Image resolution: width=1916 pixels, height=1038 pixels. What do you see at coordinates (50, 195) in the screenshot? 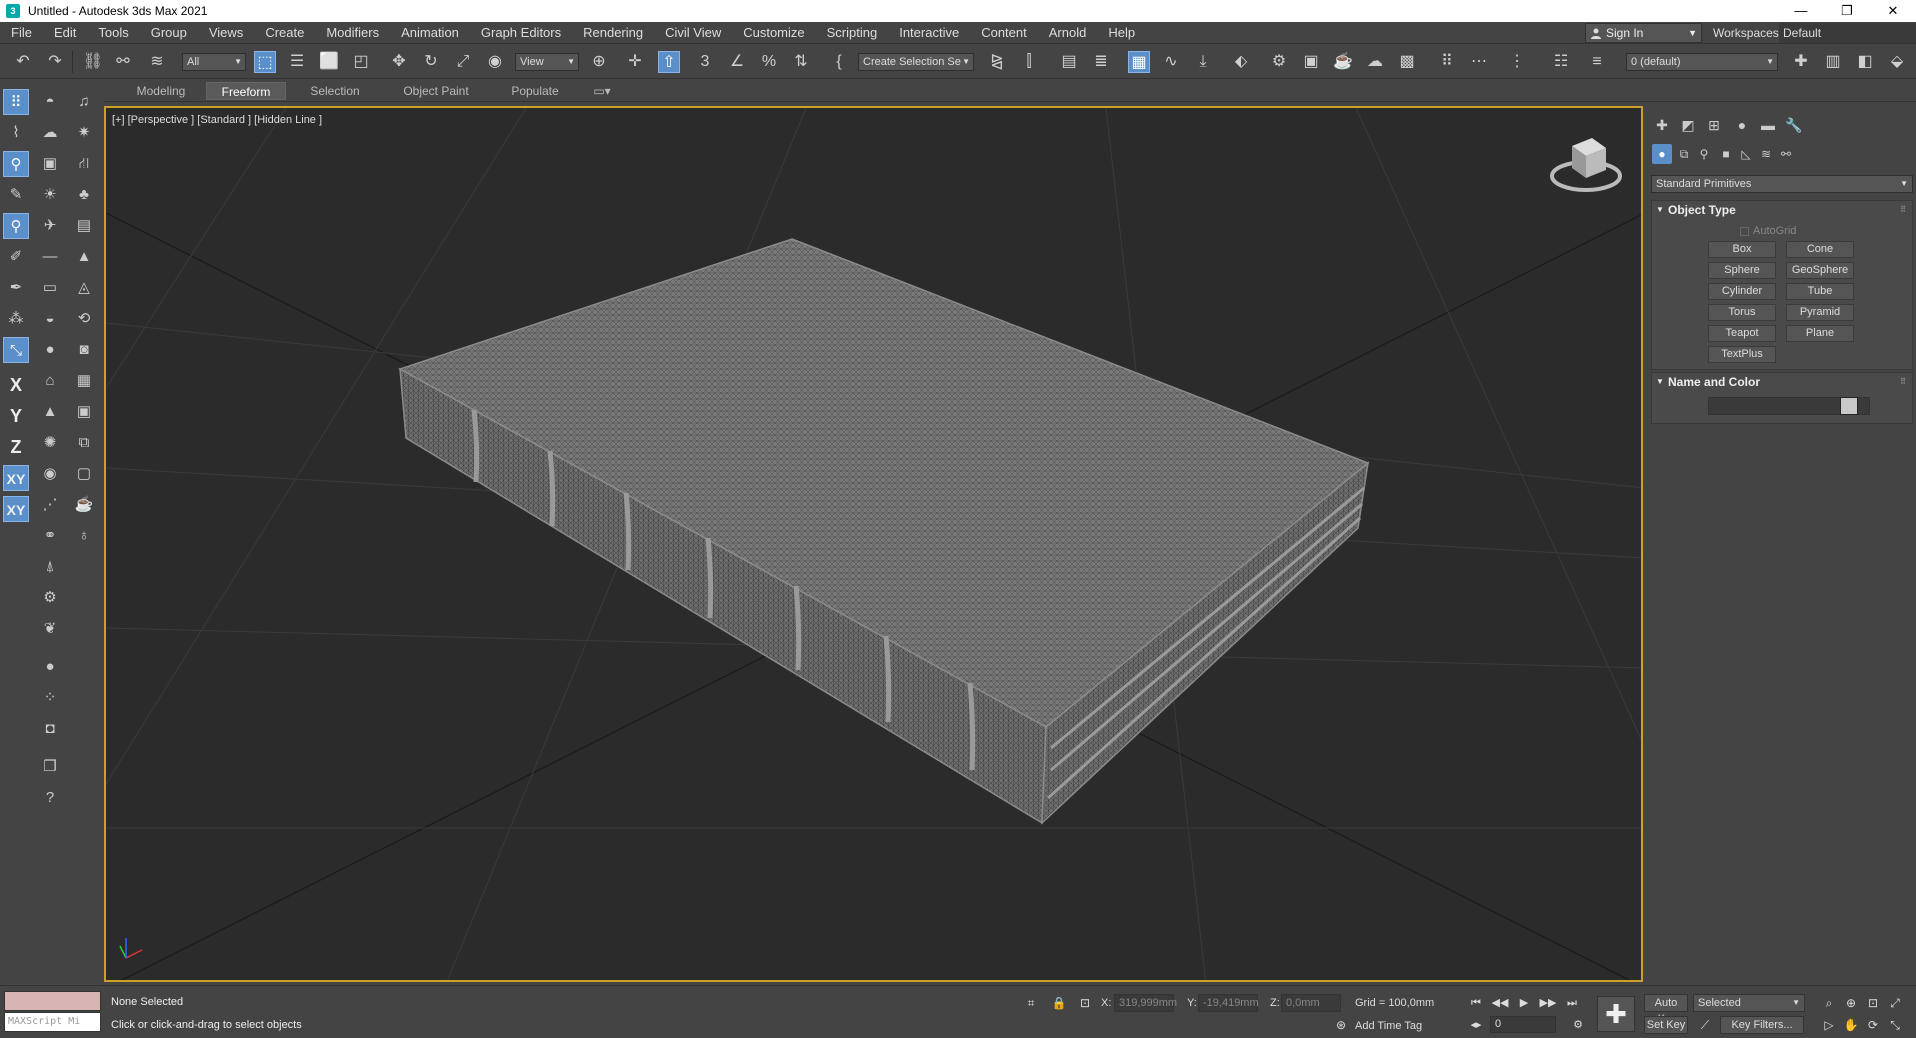
I see `bulb-icon: ☀` at bounding box center [50, 195].